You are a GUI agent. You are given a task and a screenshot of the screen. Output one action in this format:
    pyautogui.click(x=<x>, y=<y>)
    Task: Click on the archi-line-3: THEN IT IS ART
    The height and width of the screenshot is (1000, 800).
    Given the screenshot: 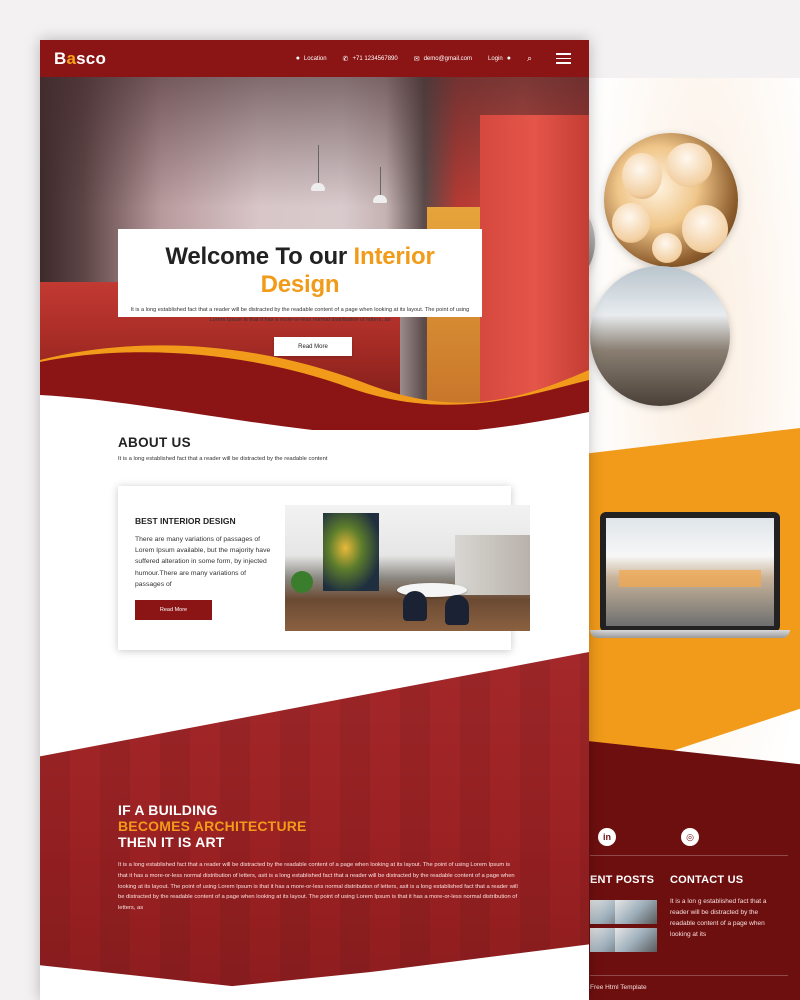 What is the action you would take?
    pyautogui.click(x=171, y=842)
    